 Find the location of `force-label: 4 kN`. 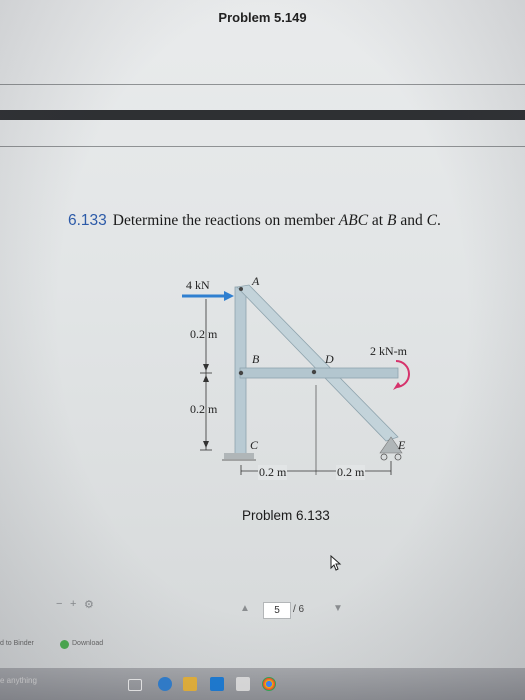

force-label: 4 kN is located at coordinates (198, 285).